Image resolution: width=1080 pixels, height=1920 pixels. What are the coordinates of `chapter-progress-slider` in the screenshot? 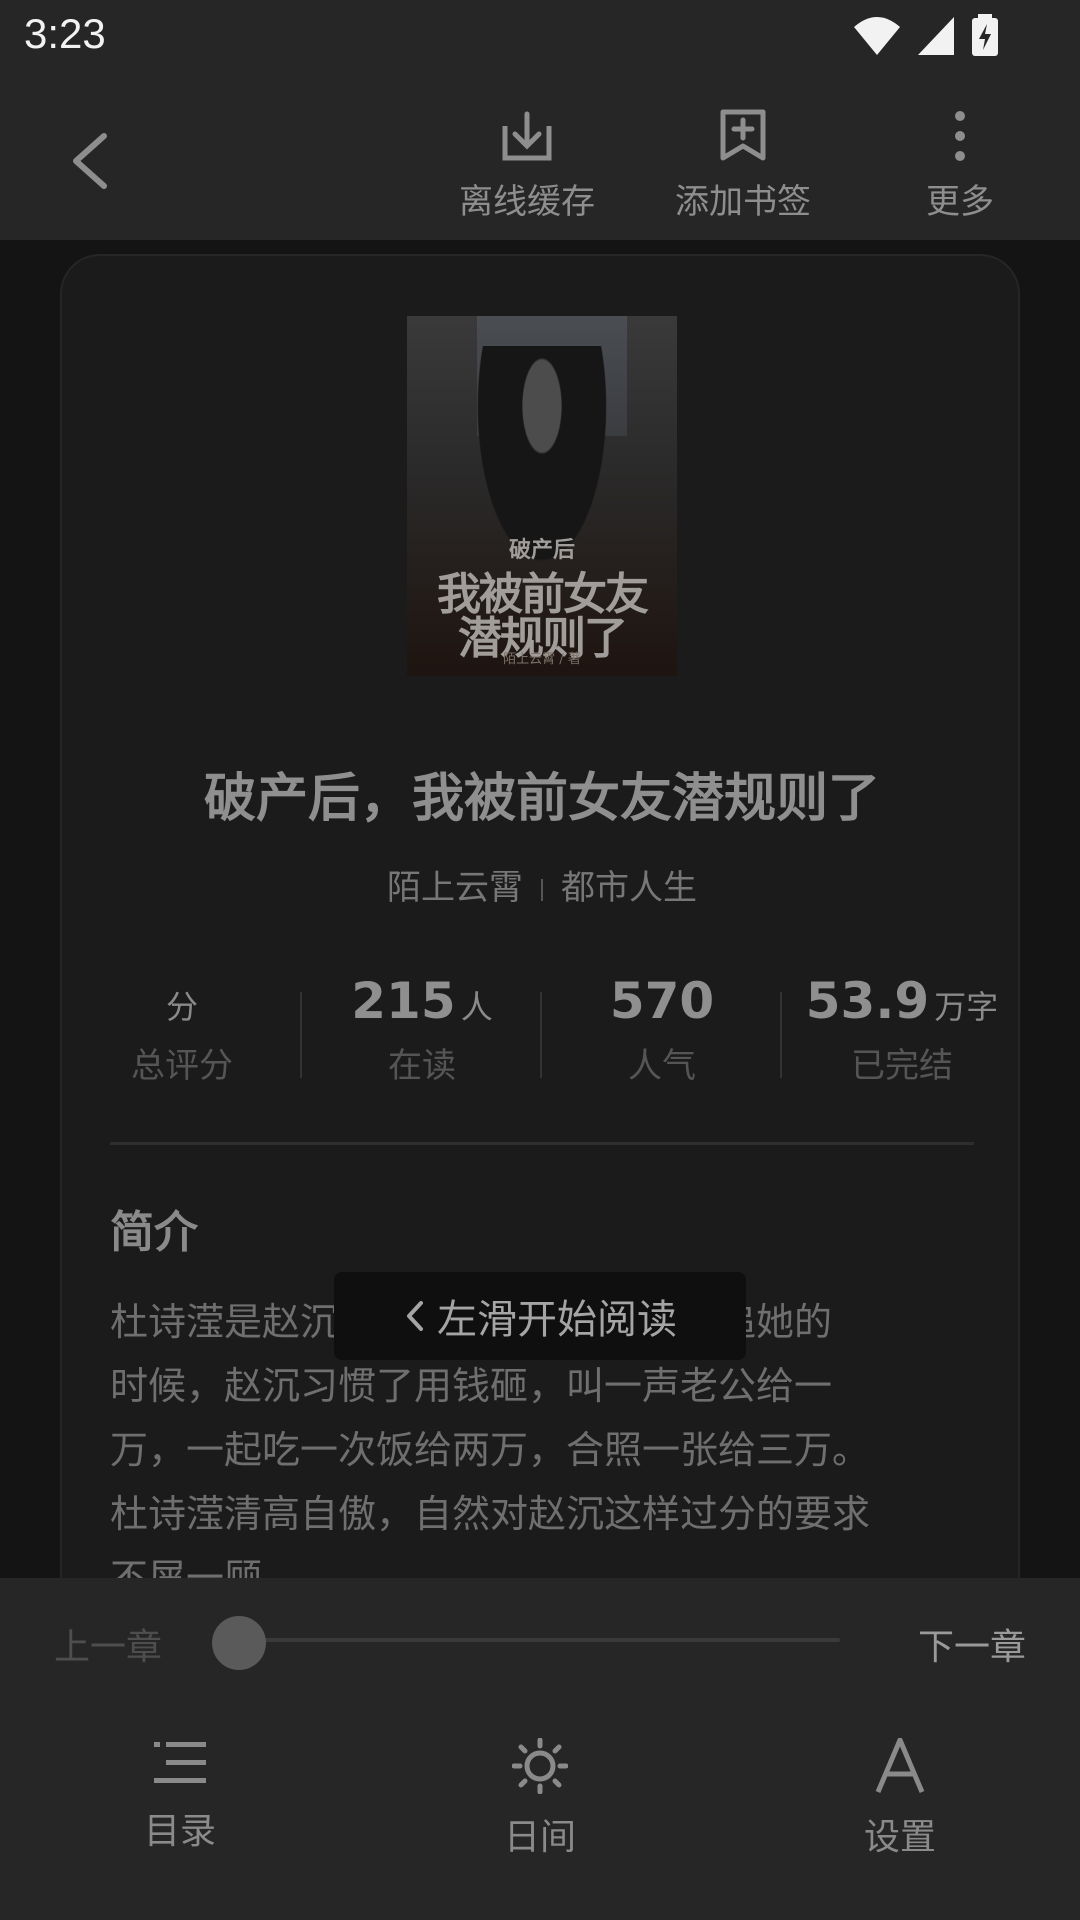 It's located at (540, 1640).